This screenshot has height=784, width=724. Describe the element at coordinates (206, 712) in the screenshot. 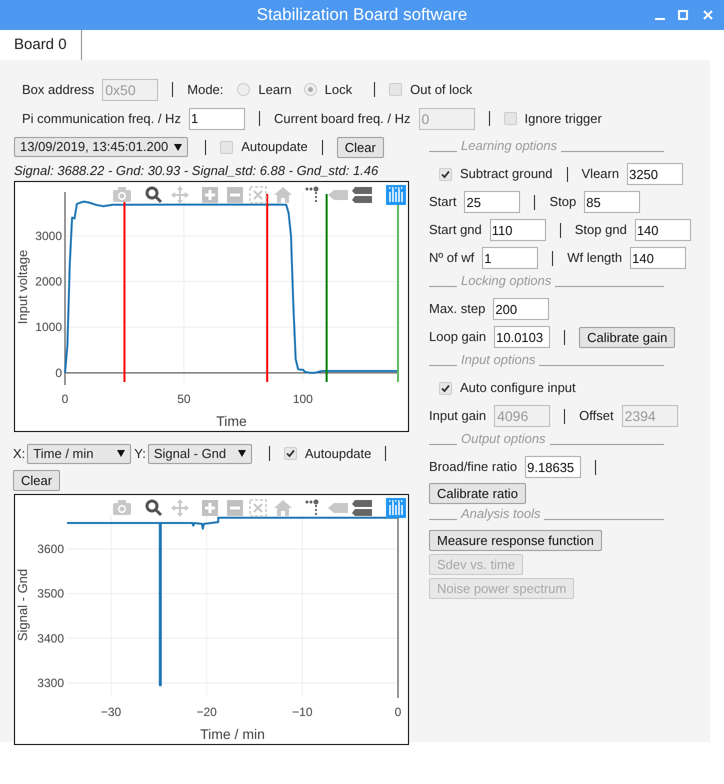

I see `tick-label: −20` at that location.